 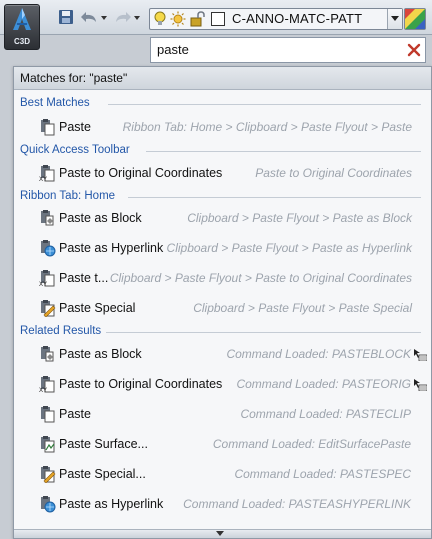 What do you see at coordinates (55, 103) in the screenshot?
I see `section-best-matches: Best Matches` at bounding box center [55, 103].